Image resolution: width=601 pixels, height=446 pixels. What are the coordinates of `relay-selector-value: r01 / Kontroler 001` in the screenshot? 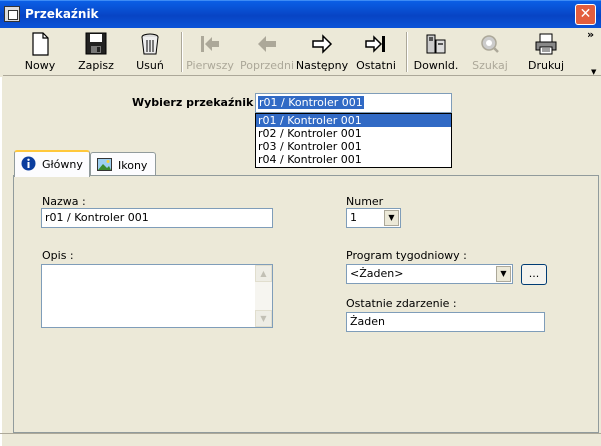 It's located at (311, 102).